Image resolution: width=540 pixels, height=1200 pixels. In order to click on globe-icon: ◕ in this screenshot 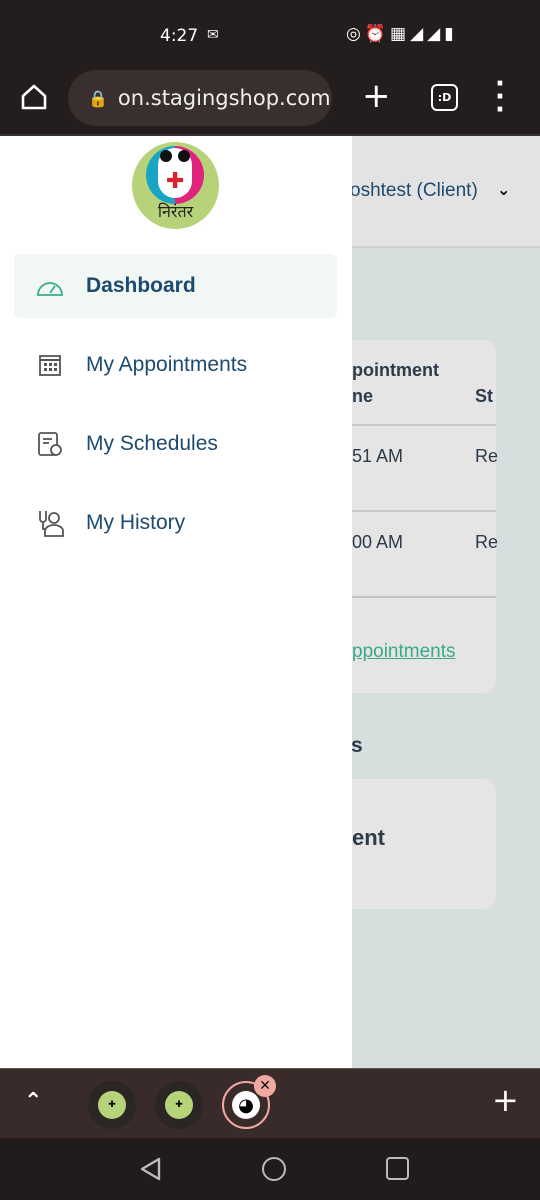, I will do `click(246, 1105)`.